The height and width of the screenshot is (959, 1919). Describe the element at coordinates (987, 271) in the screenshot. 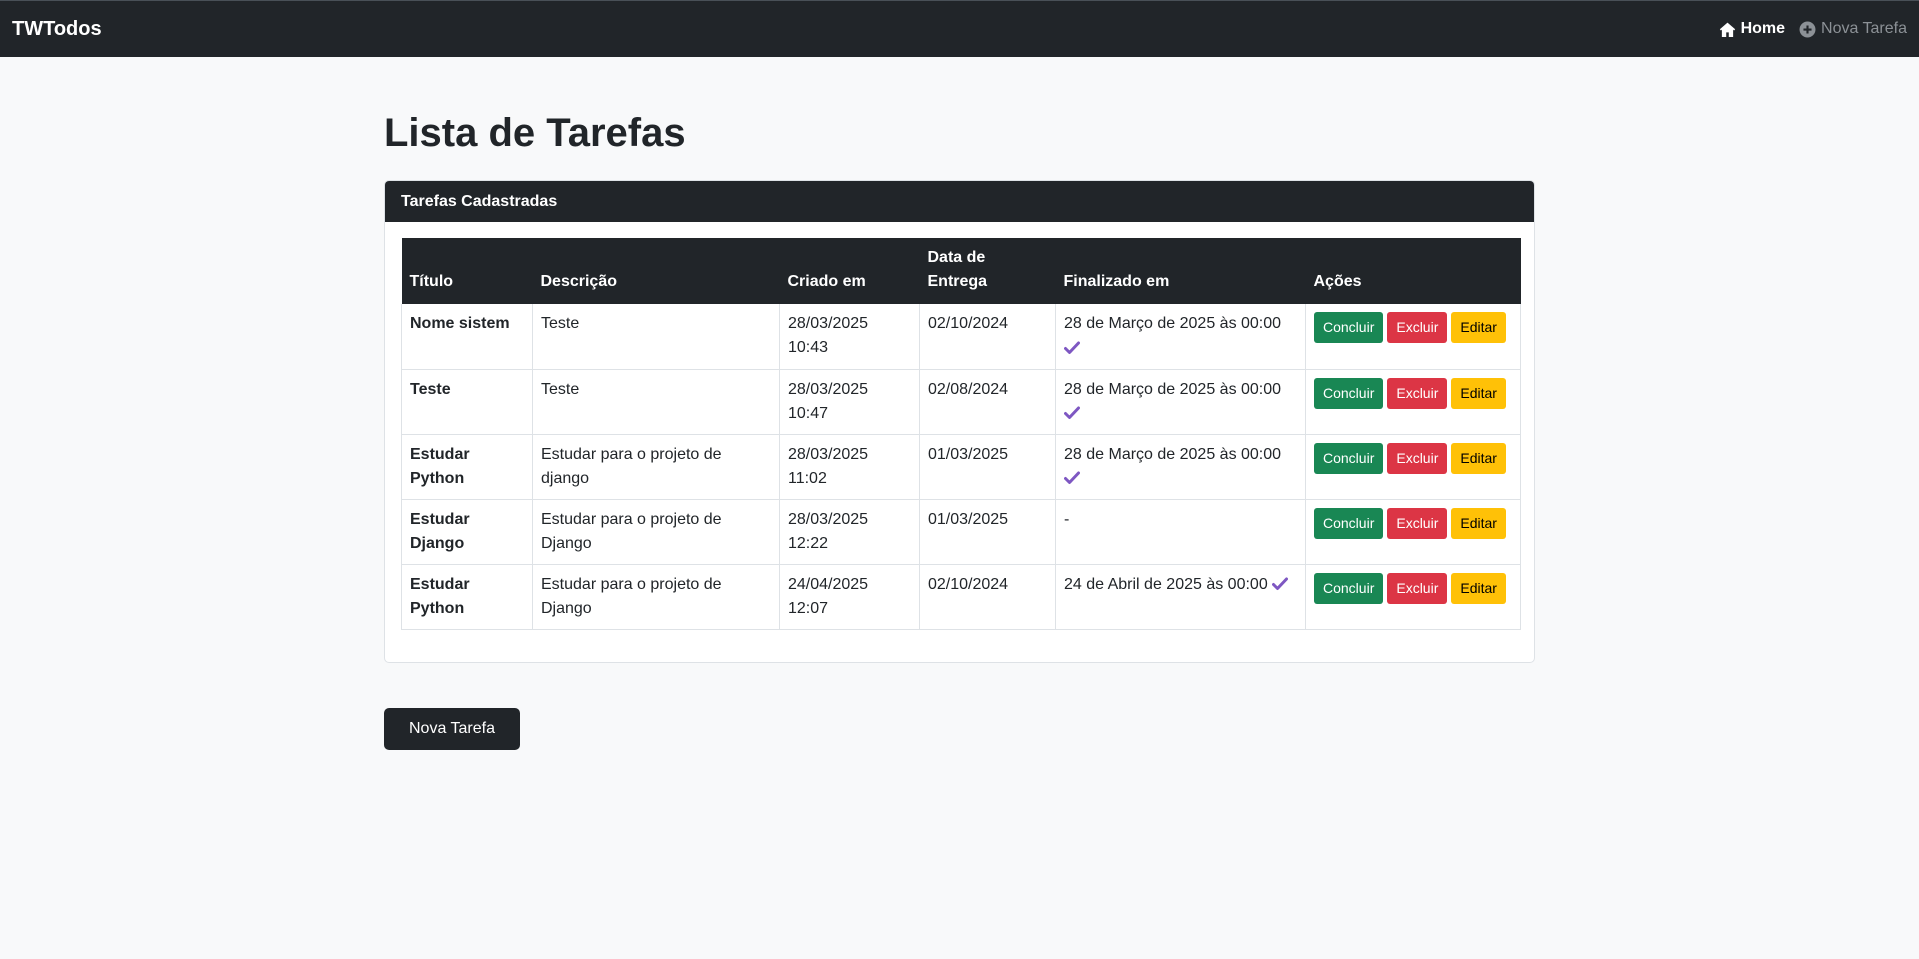

I see `header-entrega: Data de Entrega` at that location.